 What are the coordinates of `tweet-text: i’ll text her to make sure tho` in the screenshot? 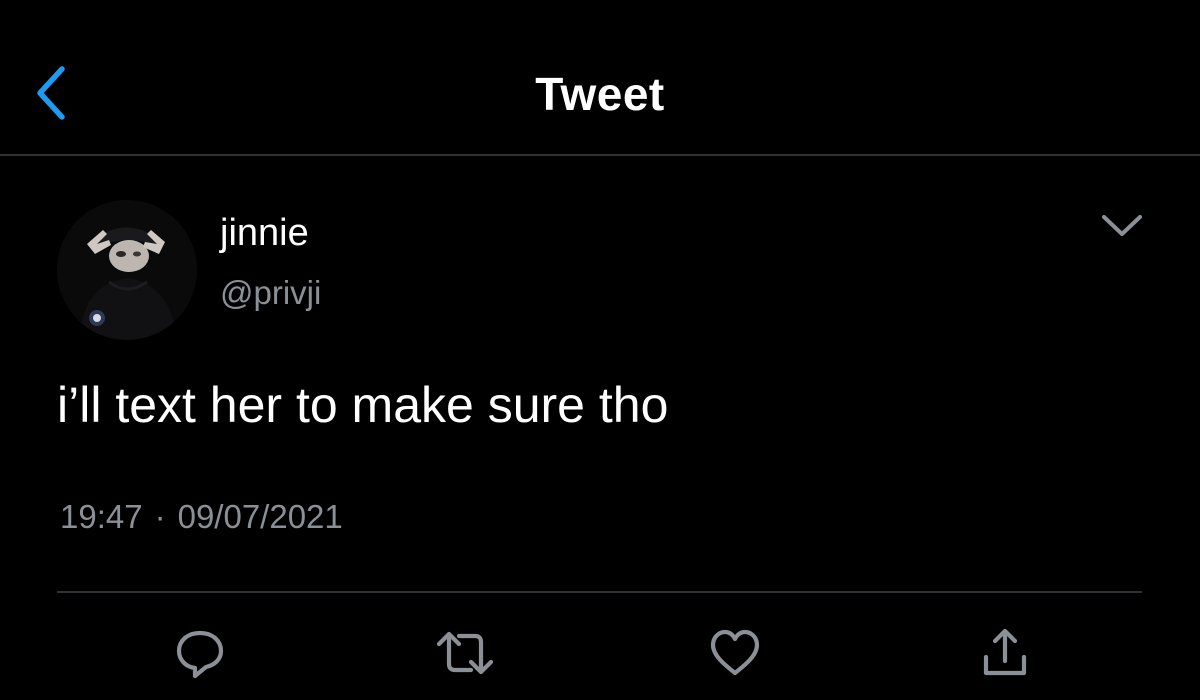 It's located at (363, 405).